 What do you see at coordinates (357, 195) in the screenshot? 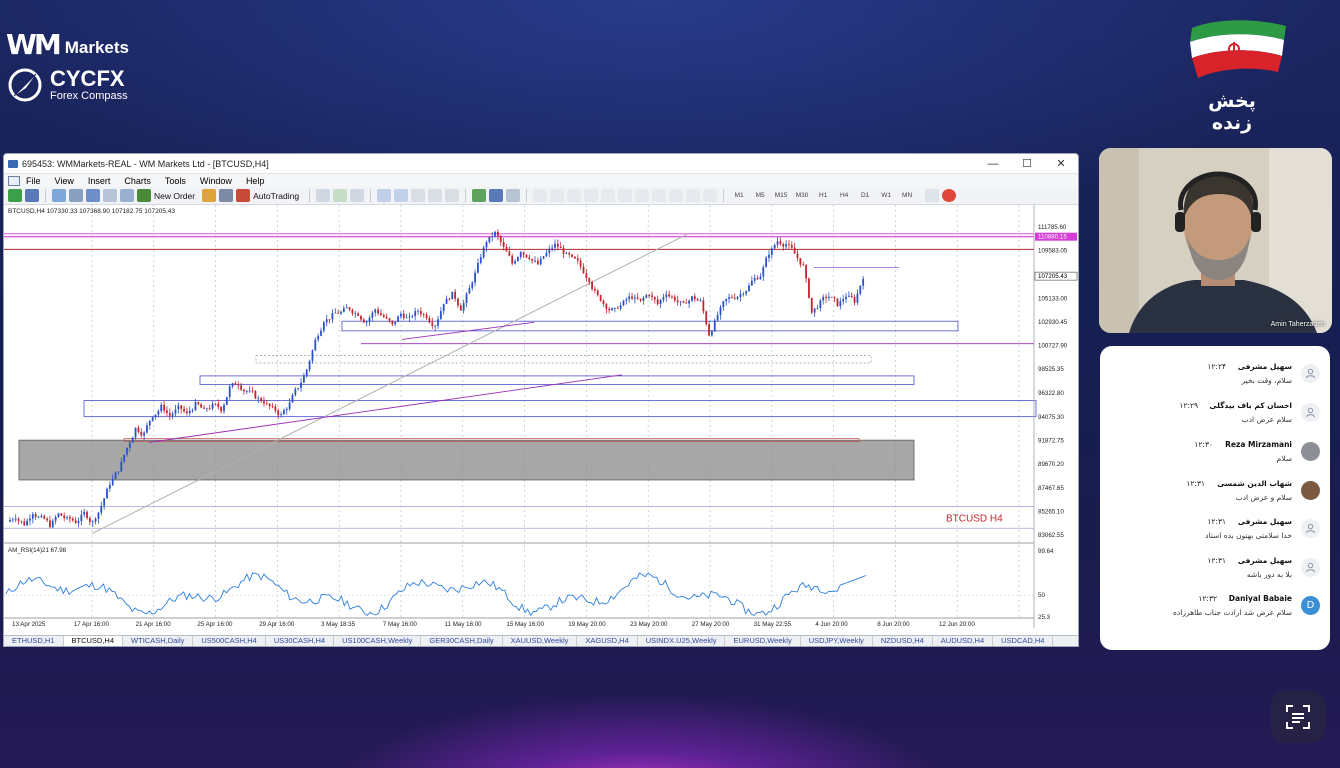
I see `line-chart-icon` at bounding box center [357, 195].